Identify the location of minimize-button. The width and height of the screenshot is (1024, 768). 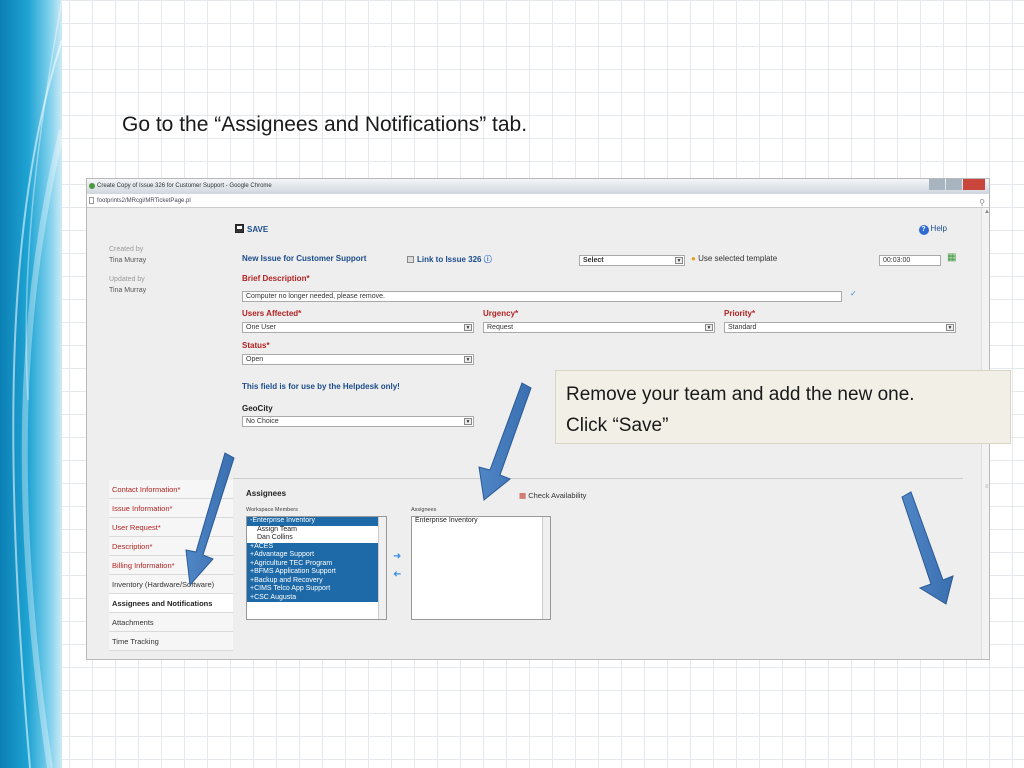
(937, 184).